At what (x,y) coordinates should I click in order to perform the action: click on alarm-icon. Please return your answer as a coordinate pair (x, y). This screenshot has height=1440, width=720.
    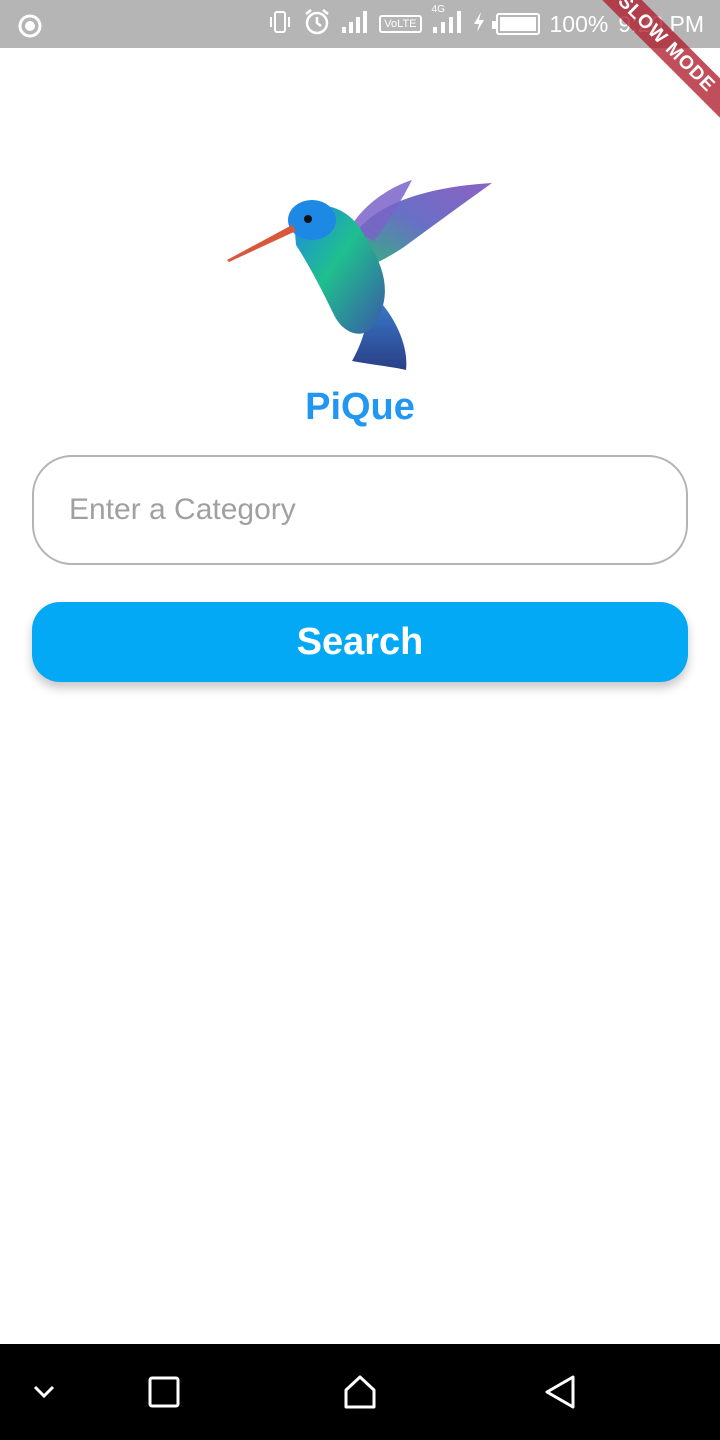
    Looking at the image, I should click on (317, 24).